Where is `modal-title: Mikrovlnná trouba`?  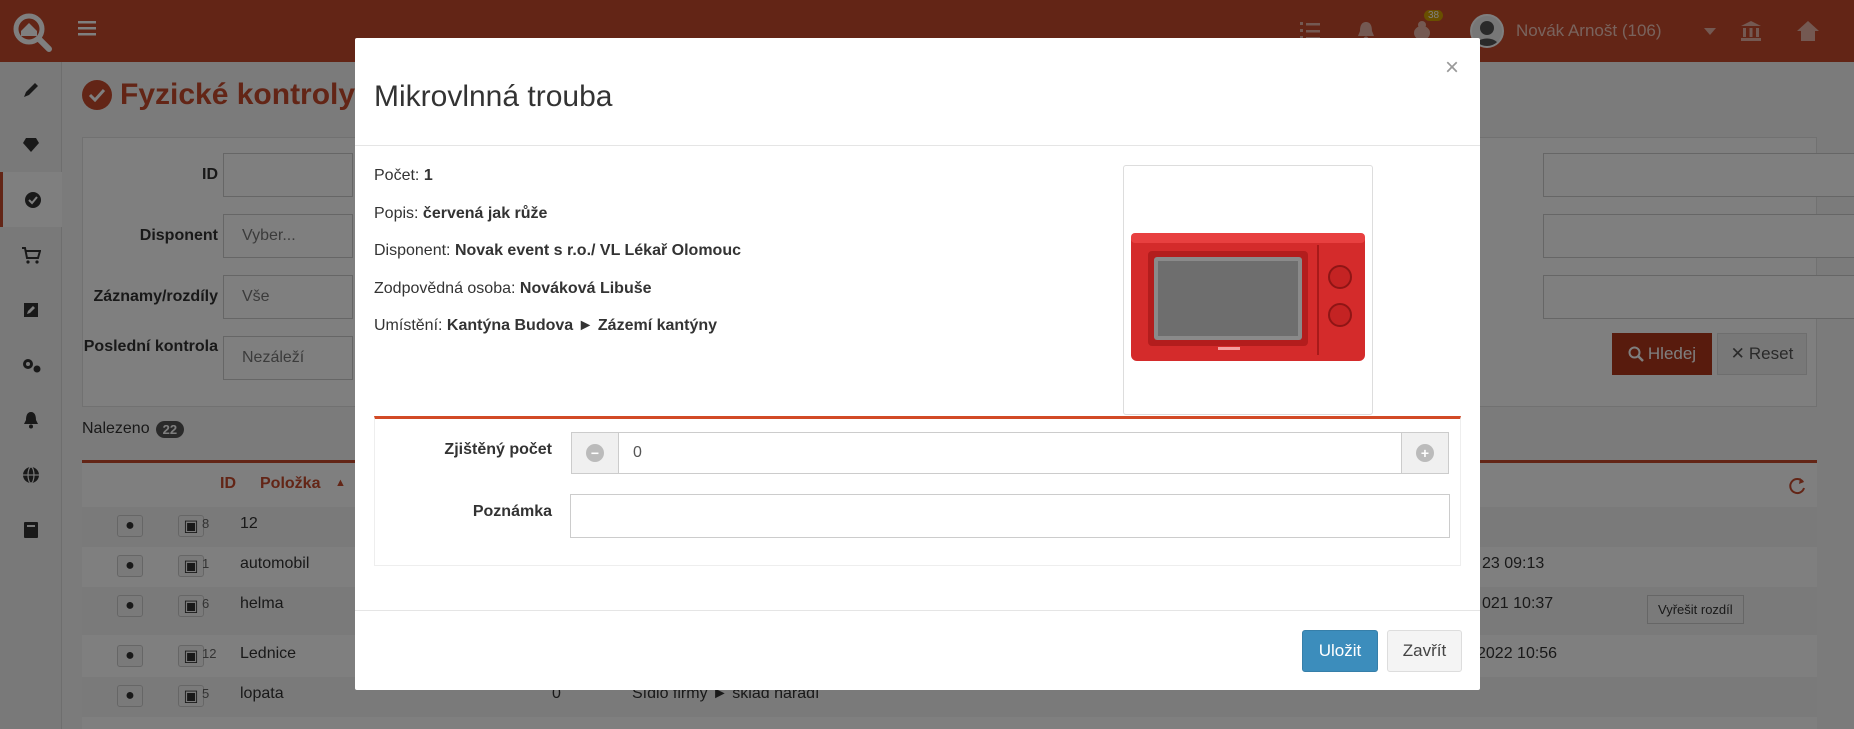
modal-title: Mikrovlnná trouba is located at coordinates (493, 96).